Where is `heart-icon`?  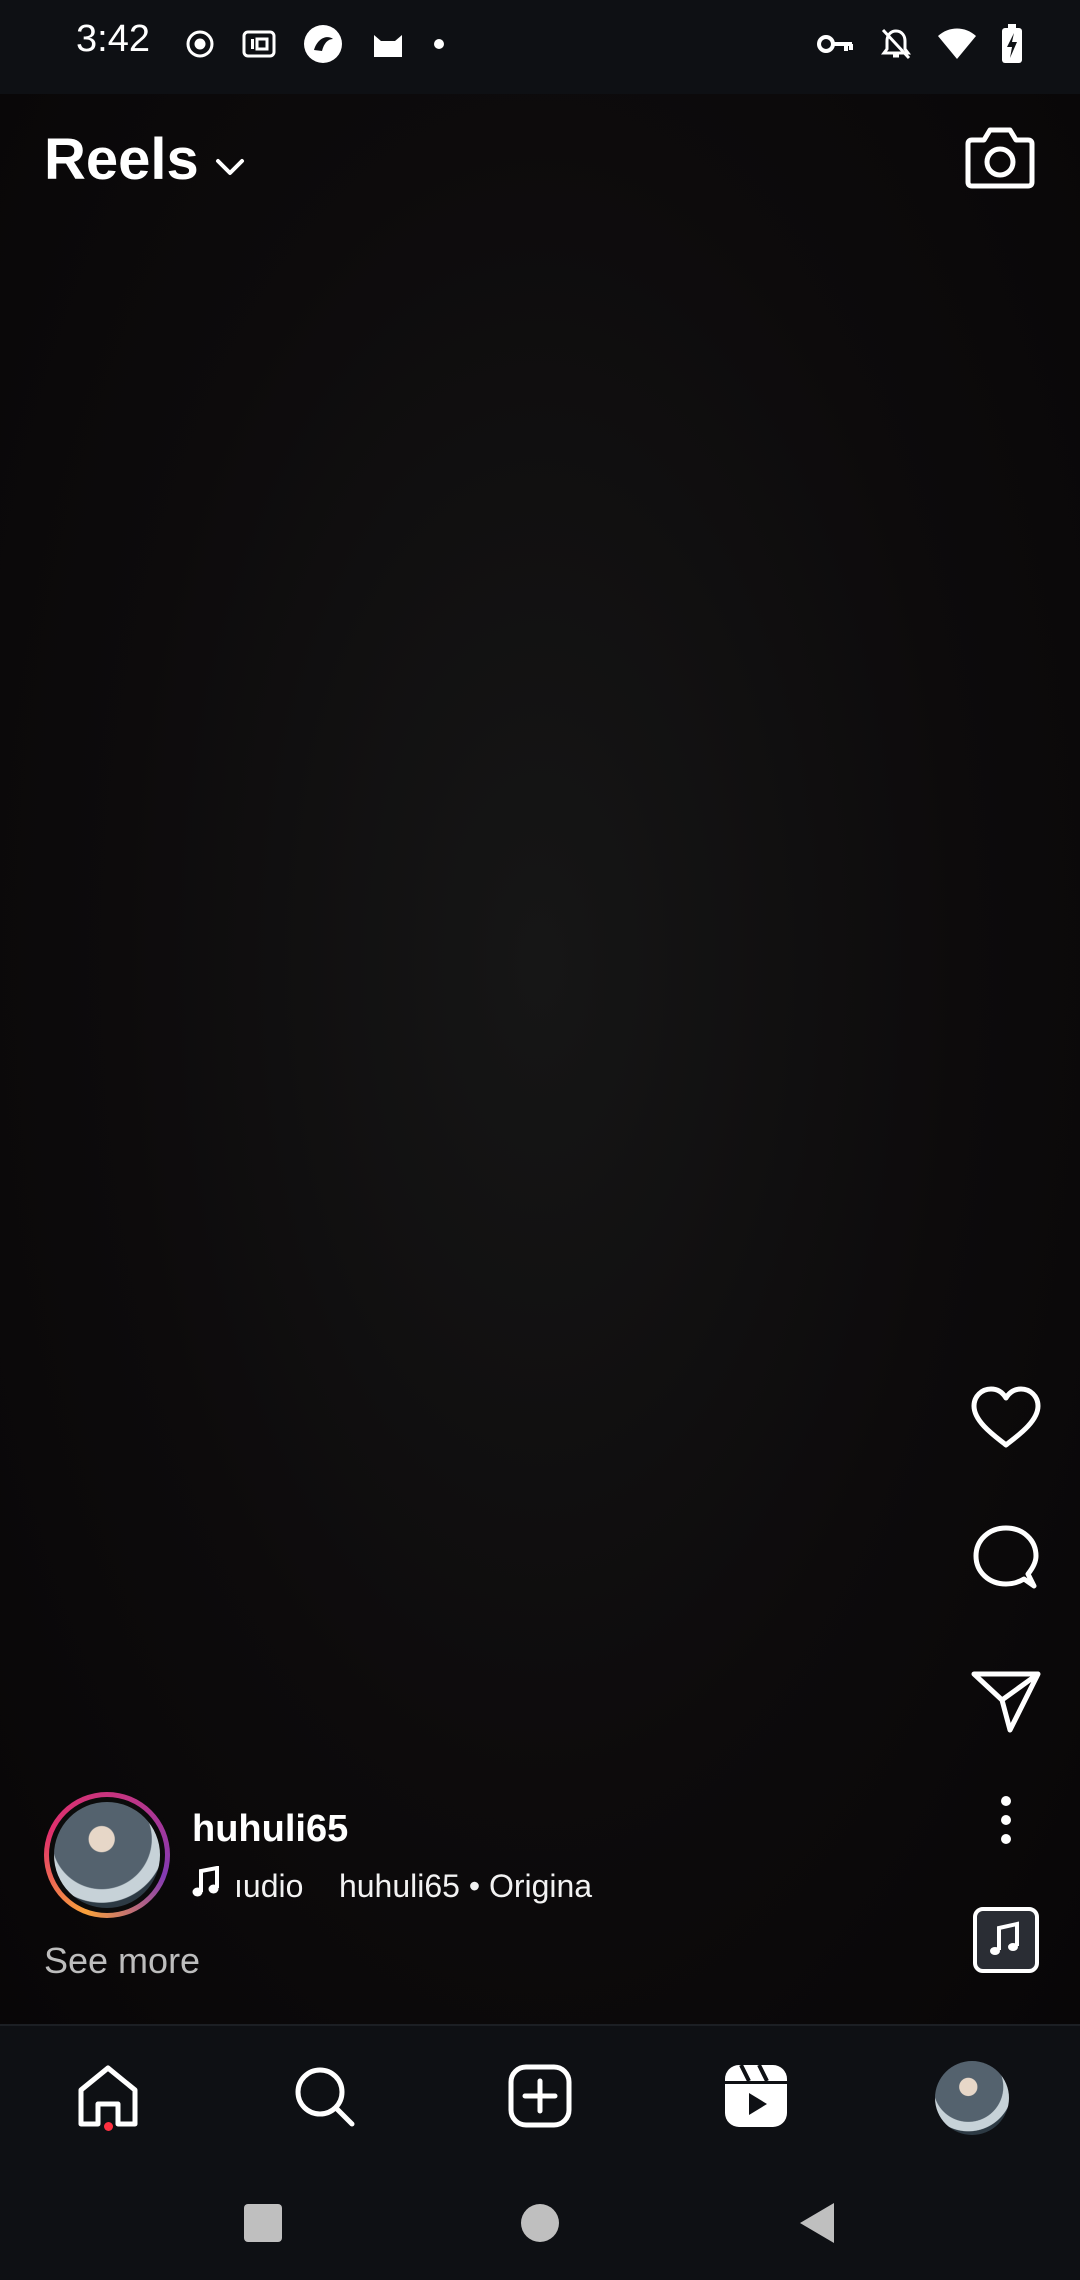
heart-icon is located at coordinates (1006, 1420).